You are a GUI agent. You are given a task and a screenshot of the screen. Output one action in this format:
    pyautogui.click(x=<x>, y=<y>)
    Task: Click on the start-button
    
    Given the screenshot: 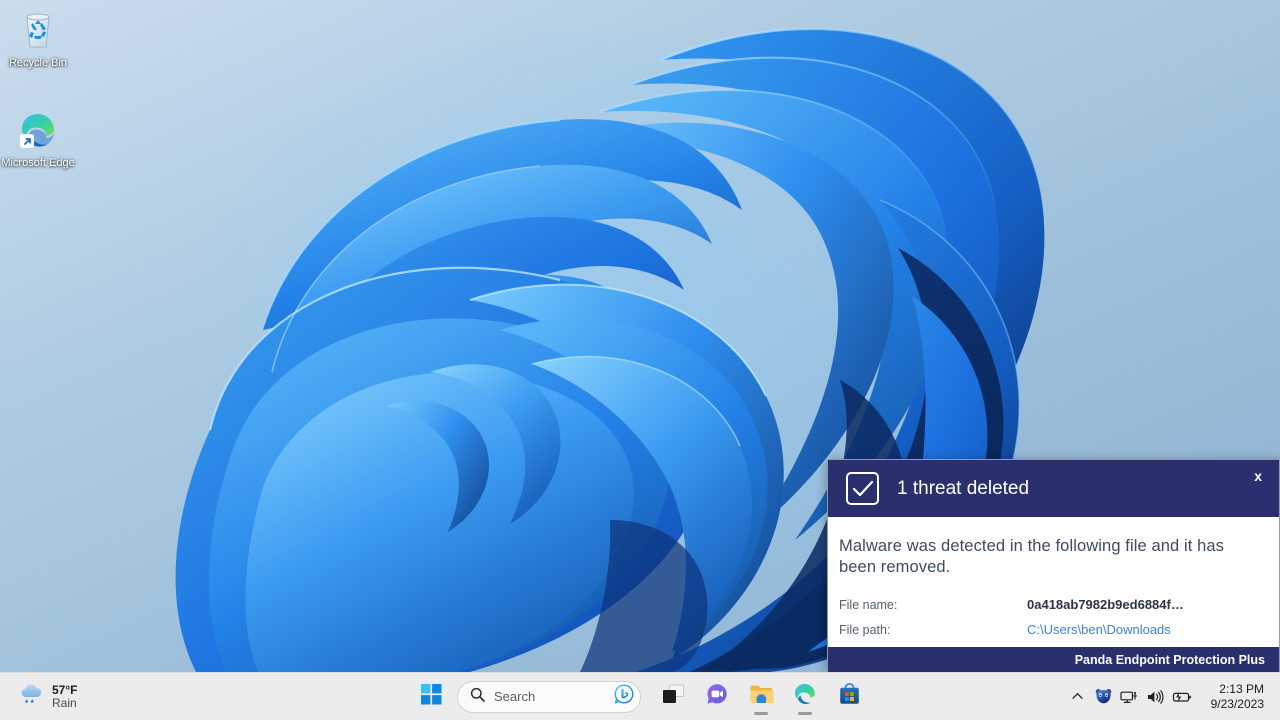 What is the action you would take?
    pyautogui.click(x=431, y=697)
    